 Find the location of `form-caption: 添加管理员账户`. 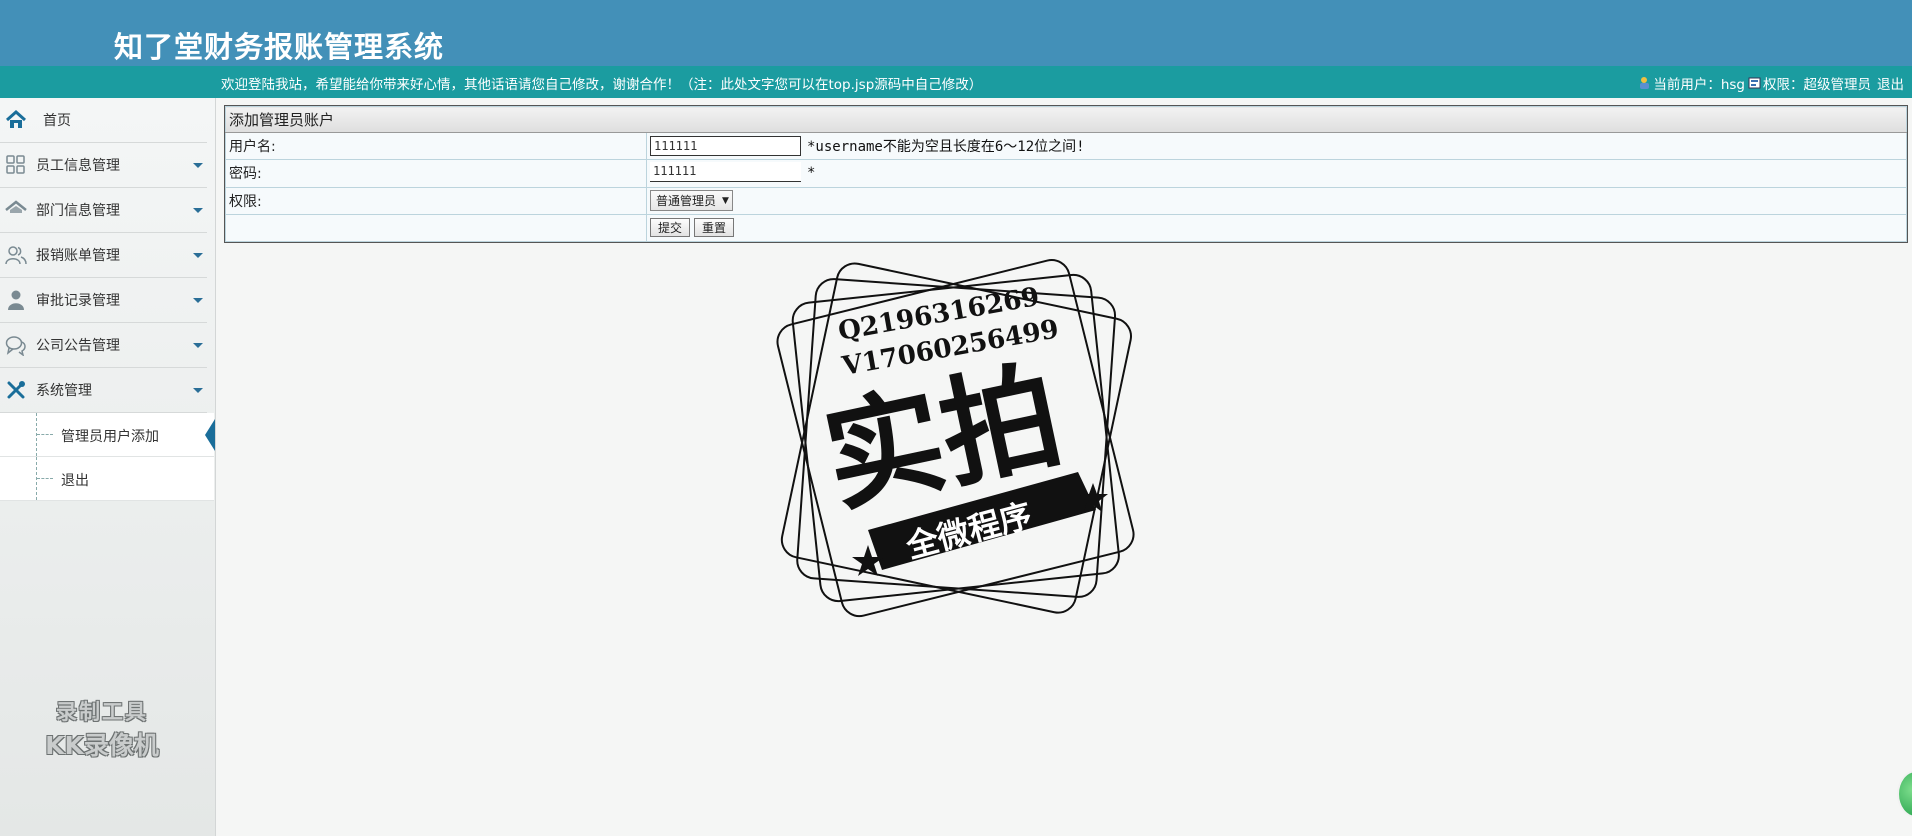

form-caption: 添加管理员账户 is located at coordinates (1066, 119).